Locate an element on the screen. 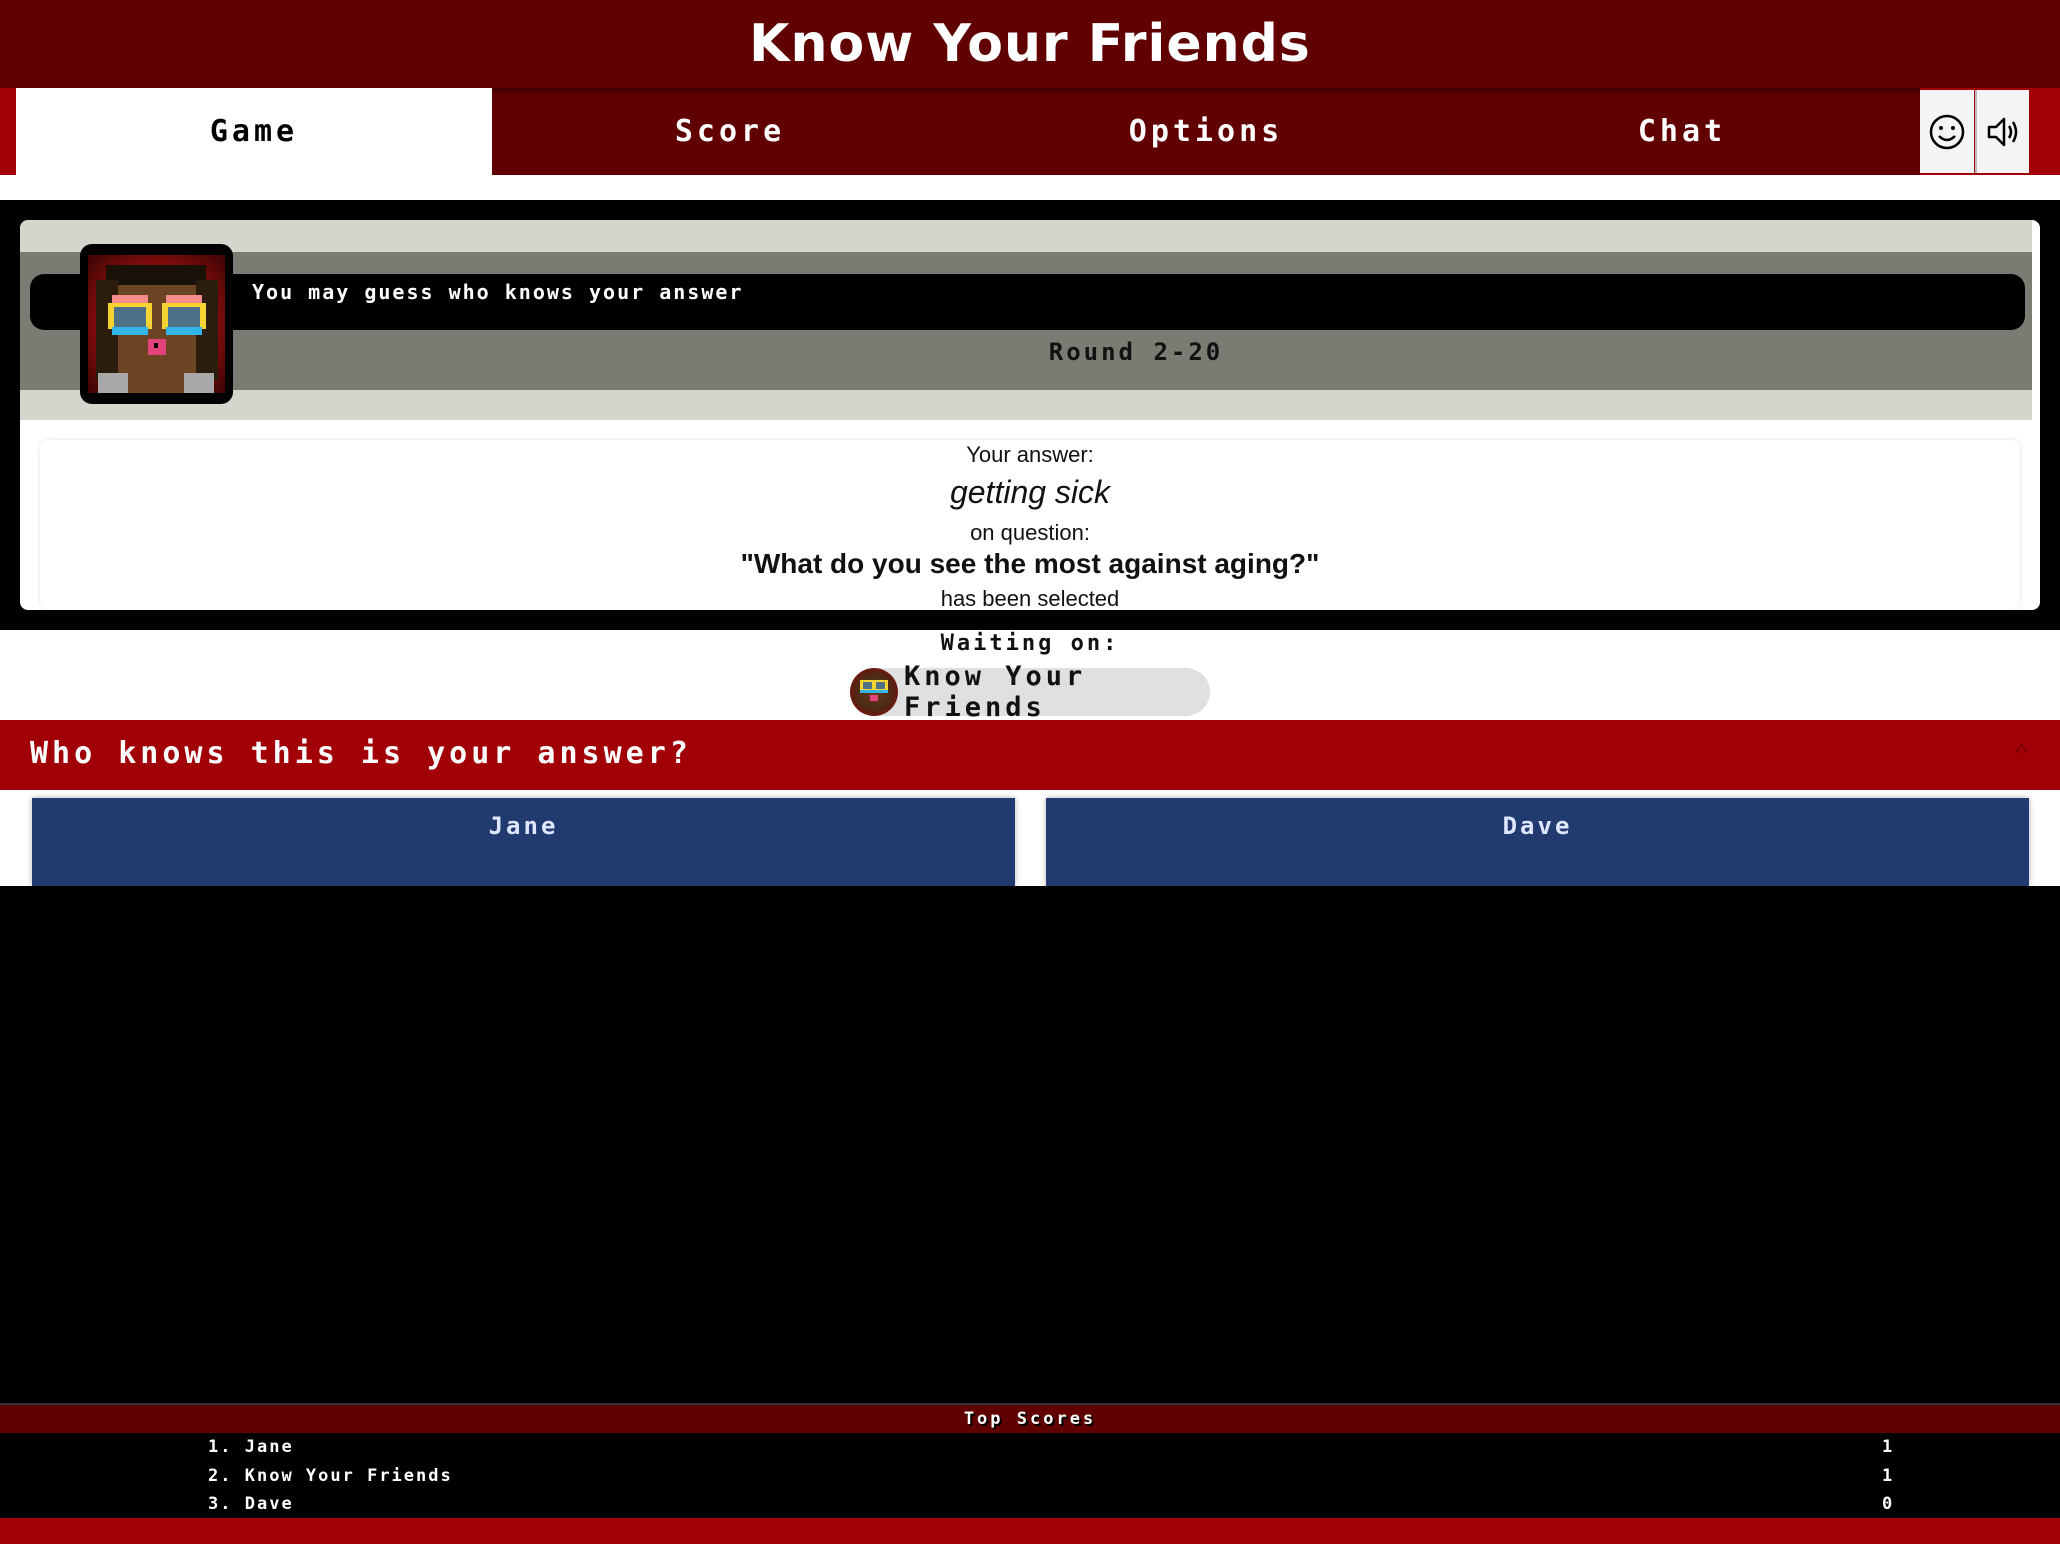 This screenshot has height=1544, width=2060. speaker-volume-icon is located at coordinates (2002, 131).